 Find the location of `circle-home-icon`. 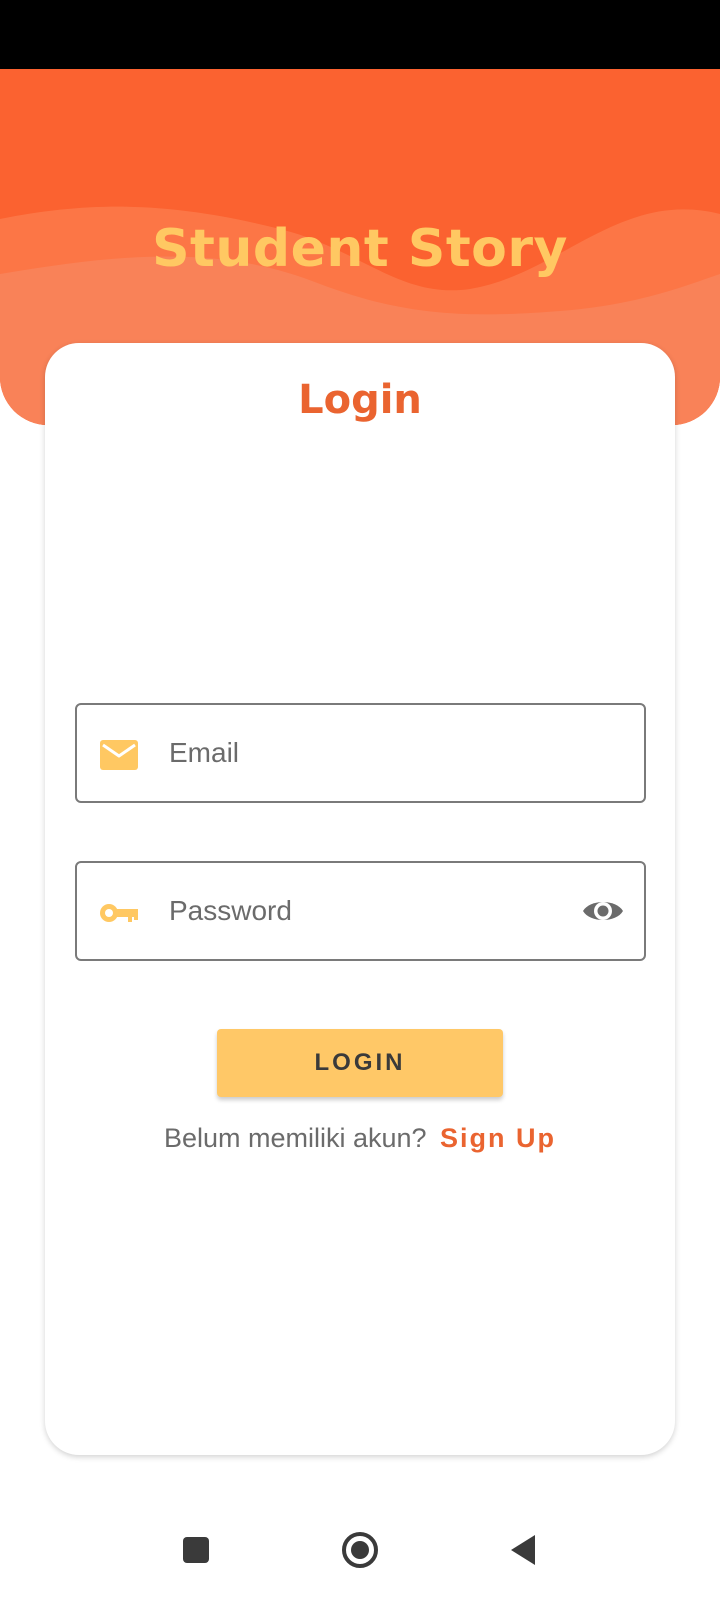

circle-home-icon is located at coordinates (360, 1550).